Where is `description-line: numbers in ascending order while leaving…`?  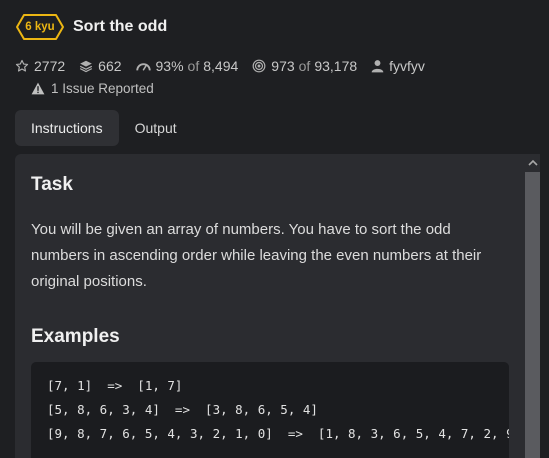
description-line: numbers in ascending order while leaving… is located at coordinates (256, 255).